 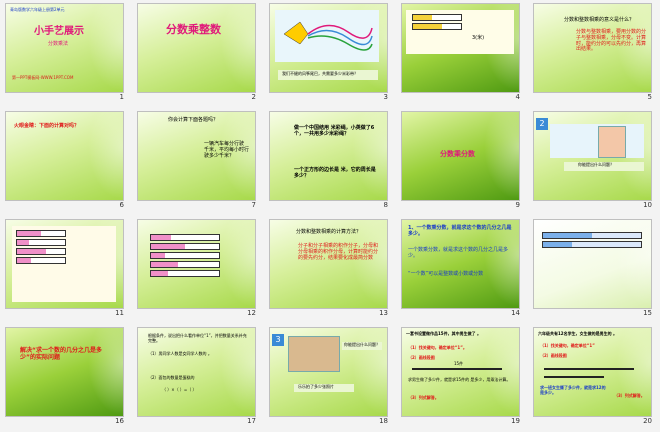 What do you see at coordinates (478, 38) in the screenshot?
I see `slide-answer: 3(米)` at bounding box center [478, 38].